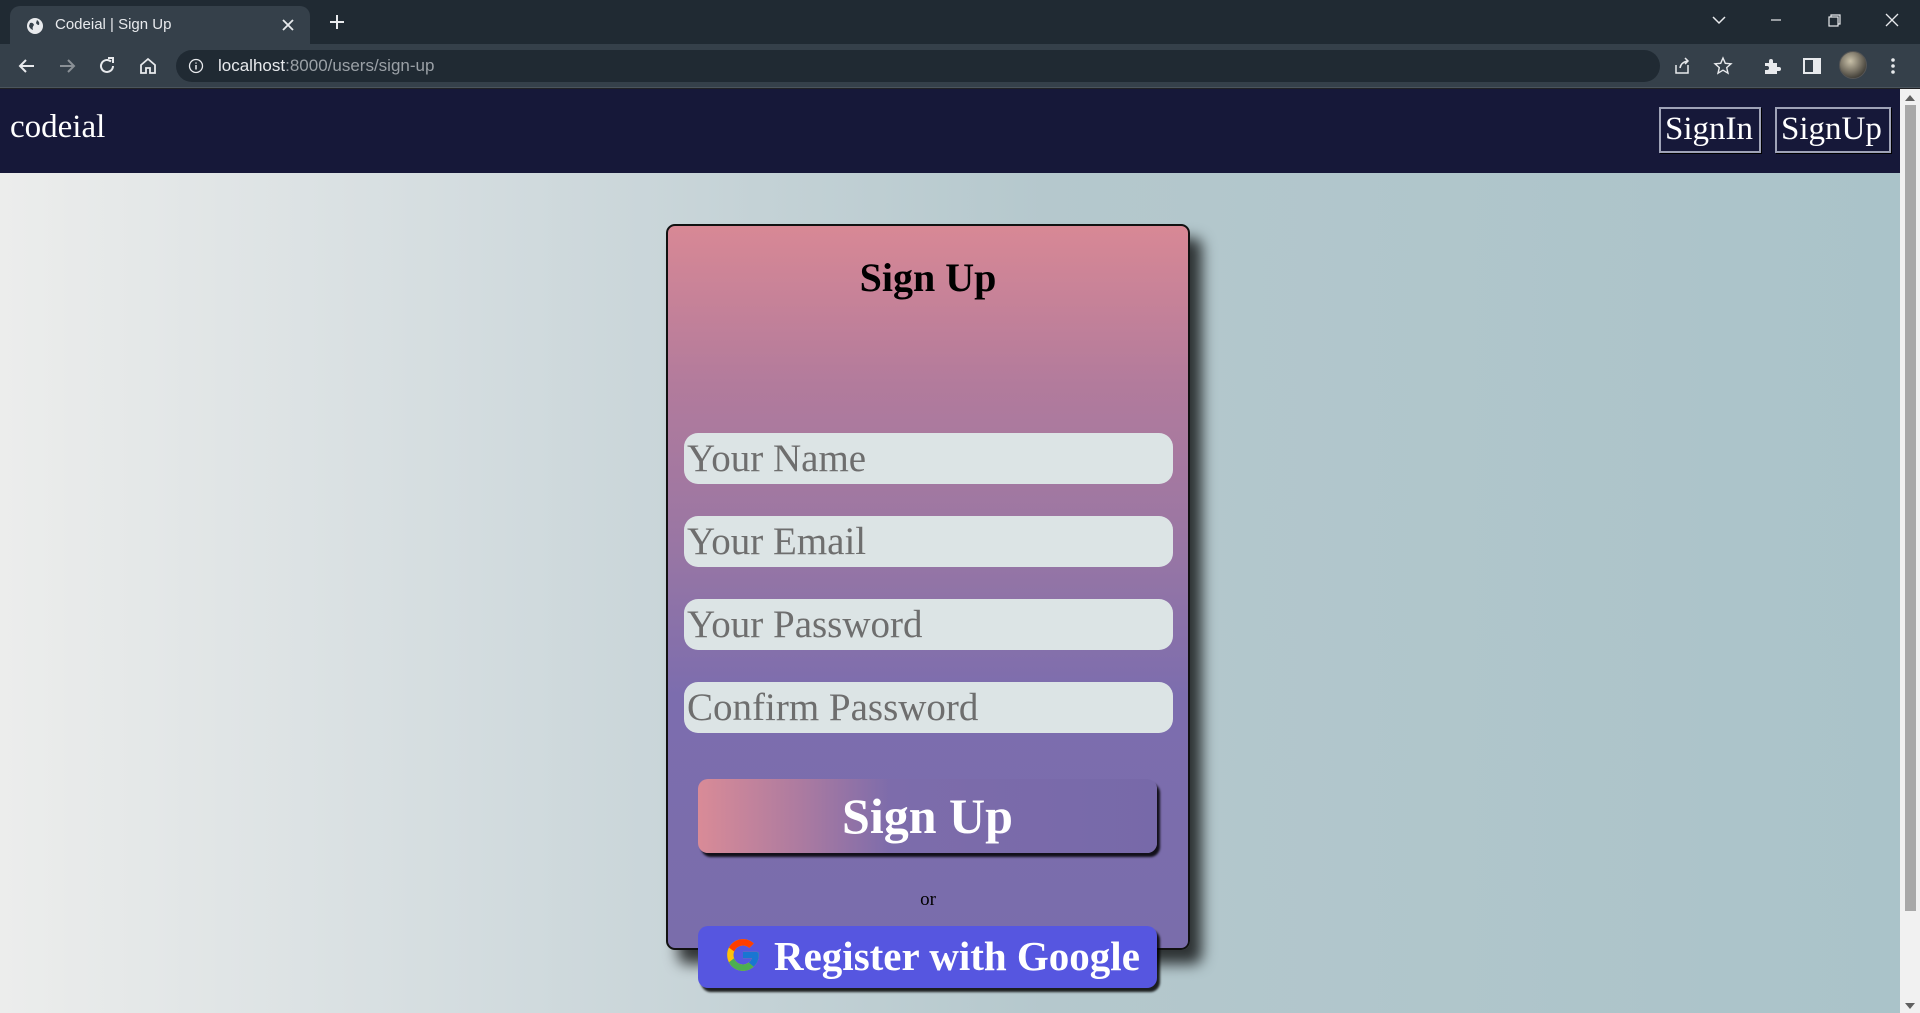 This screenshot has height=1013, width=1920. I want to click on url-text: localhost:8000/users/sign-up, so click(326, 66).